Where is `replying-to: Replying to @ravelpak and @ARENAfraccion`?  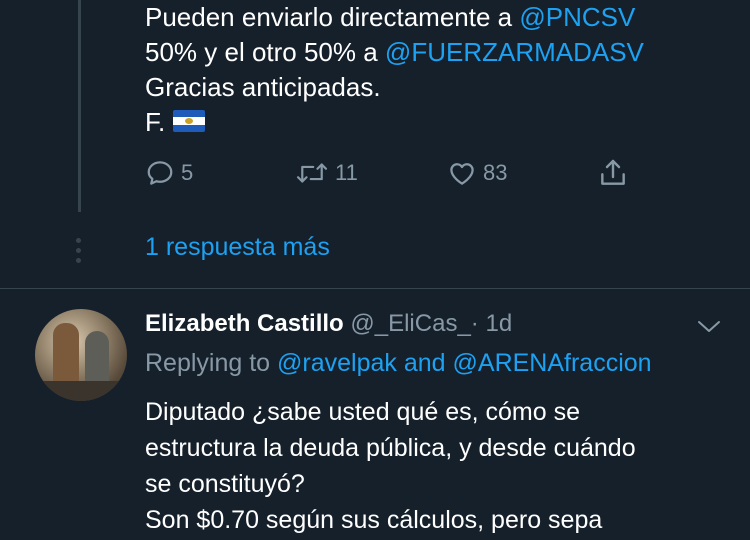
replying-to: Replying to @ravelpak and @ARENAfraccion is located at coordinates (398, 363).